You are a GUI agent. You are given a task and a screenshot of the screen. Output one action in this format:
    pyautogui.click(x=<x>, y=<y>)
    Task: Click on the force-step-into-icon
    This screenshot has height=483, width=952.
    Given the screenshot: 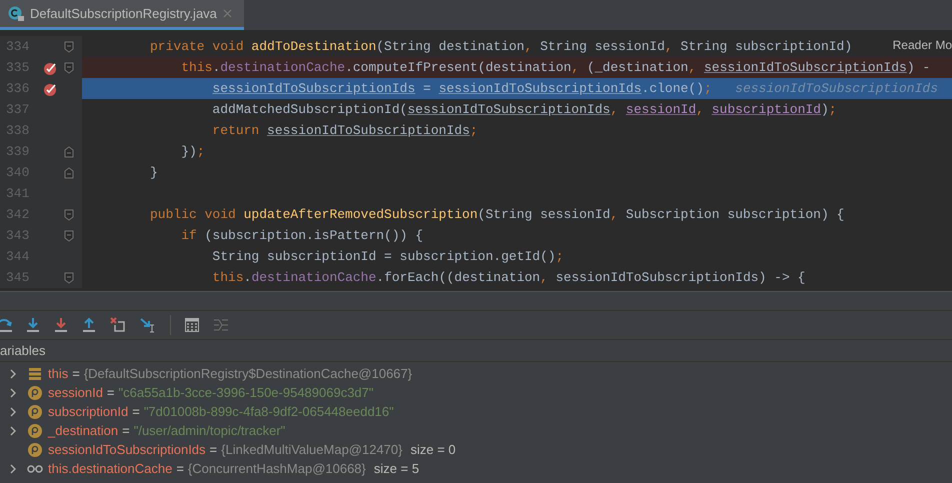 What is the action you would take?
    pyautogui.click(x=61, y=325)
    